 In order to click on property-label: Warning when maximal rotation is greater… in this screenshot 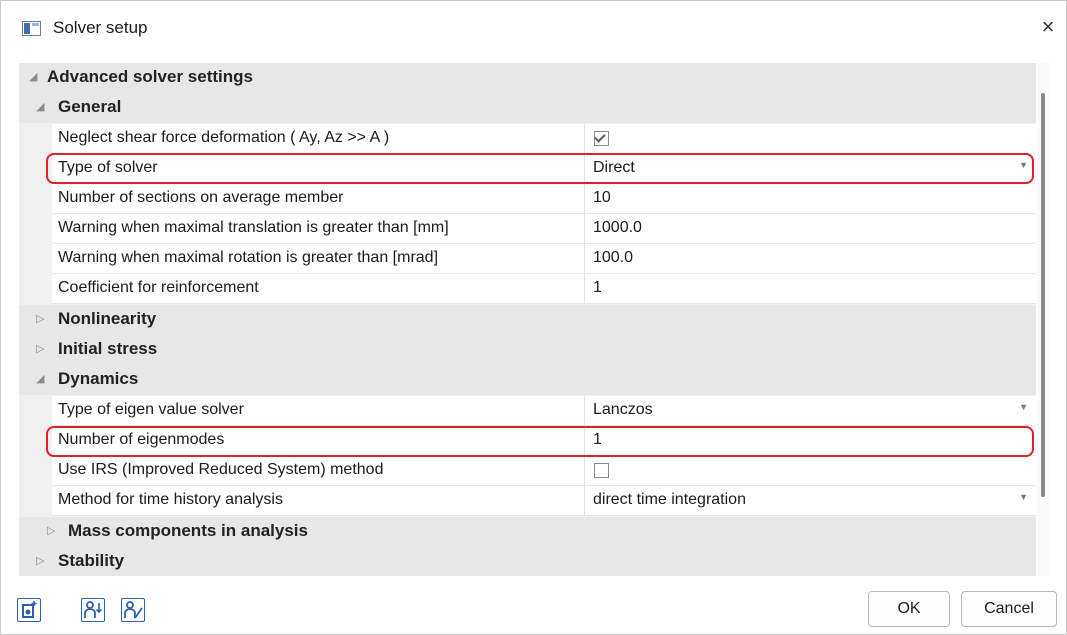, I will do `click(248, 257)`.